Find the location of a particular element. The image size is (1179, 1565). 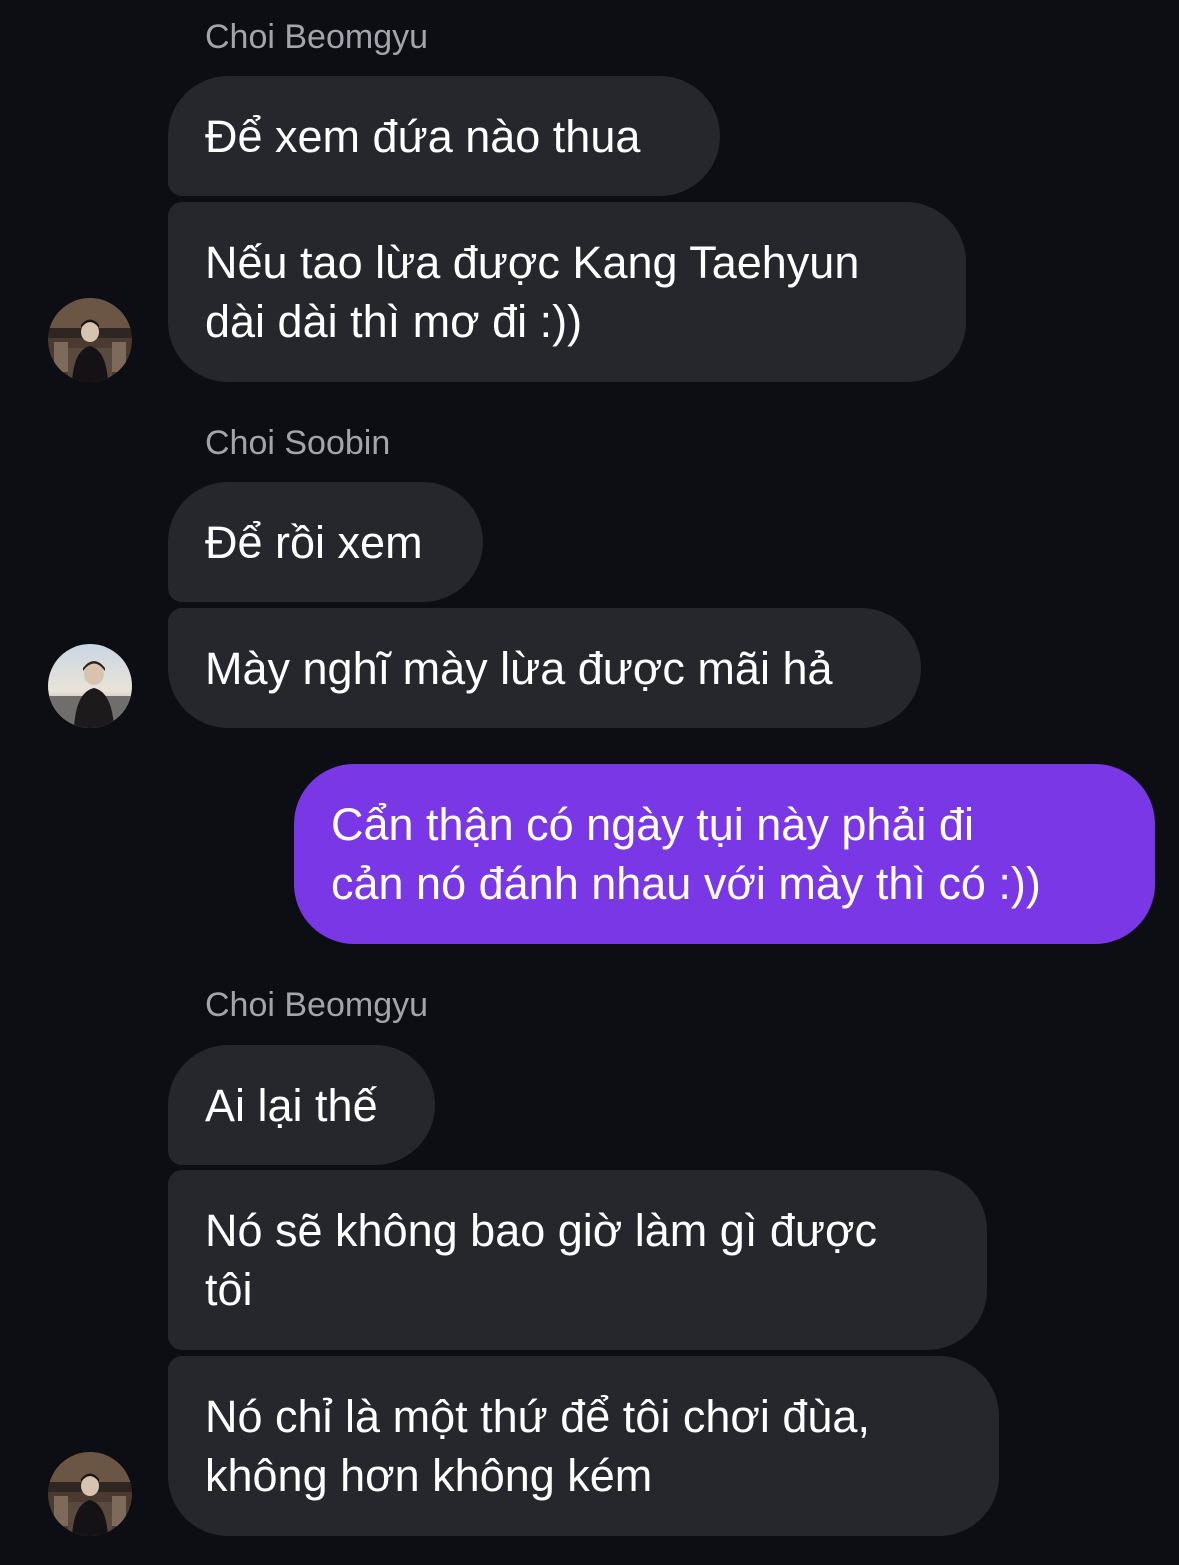

message-bubble: Để rồi xem is located at coordinates (325, 542).